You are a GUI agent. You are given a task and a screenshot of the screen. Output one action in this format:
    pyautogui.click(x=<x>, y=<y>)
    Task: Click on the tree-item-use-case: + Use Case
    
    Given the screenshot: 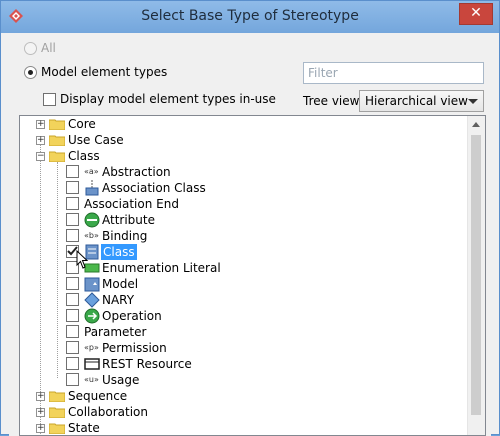 What is the action you would take?
    pyautogui.click(x=240, y=140)
    